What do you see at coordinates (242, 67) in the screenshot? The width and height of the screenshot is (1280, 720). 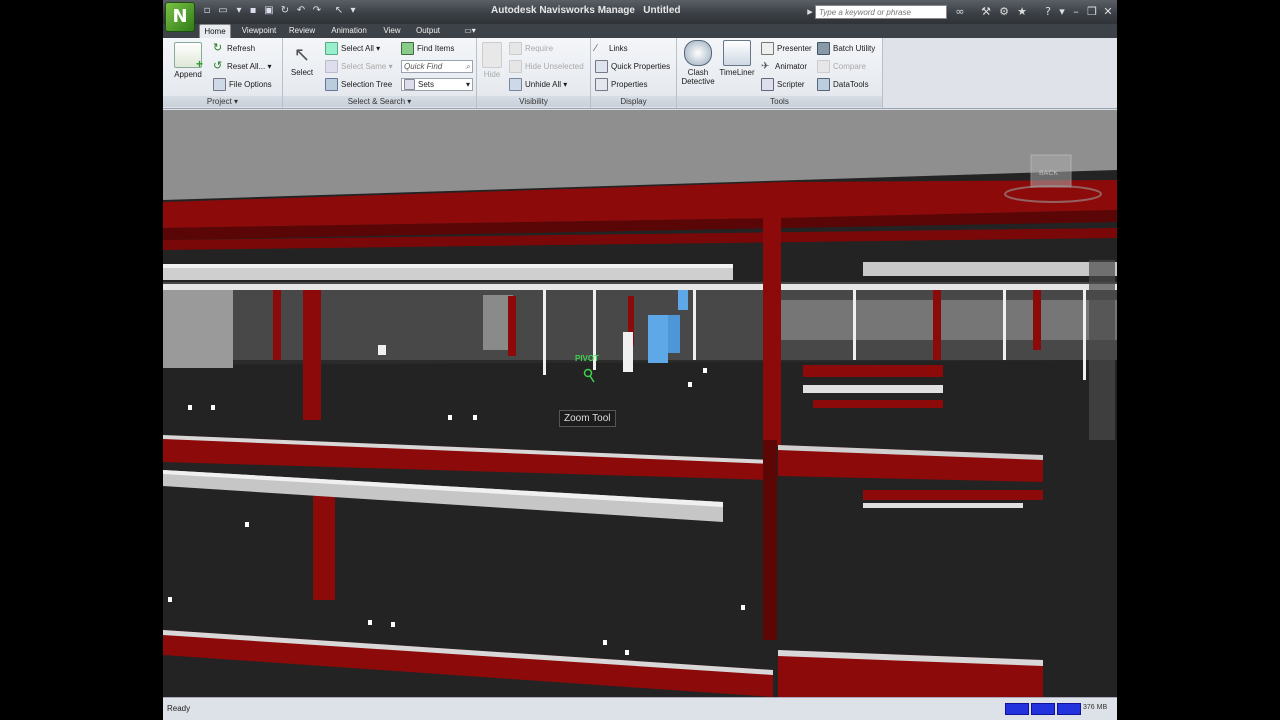 I see `reset-all-button: ↺ Reset All... ▾` at bounding box center [242, 67].